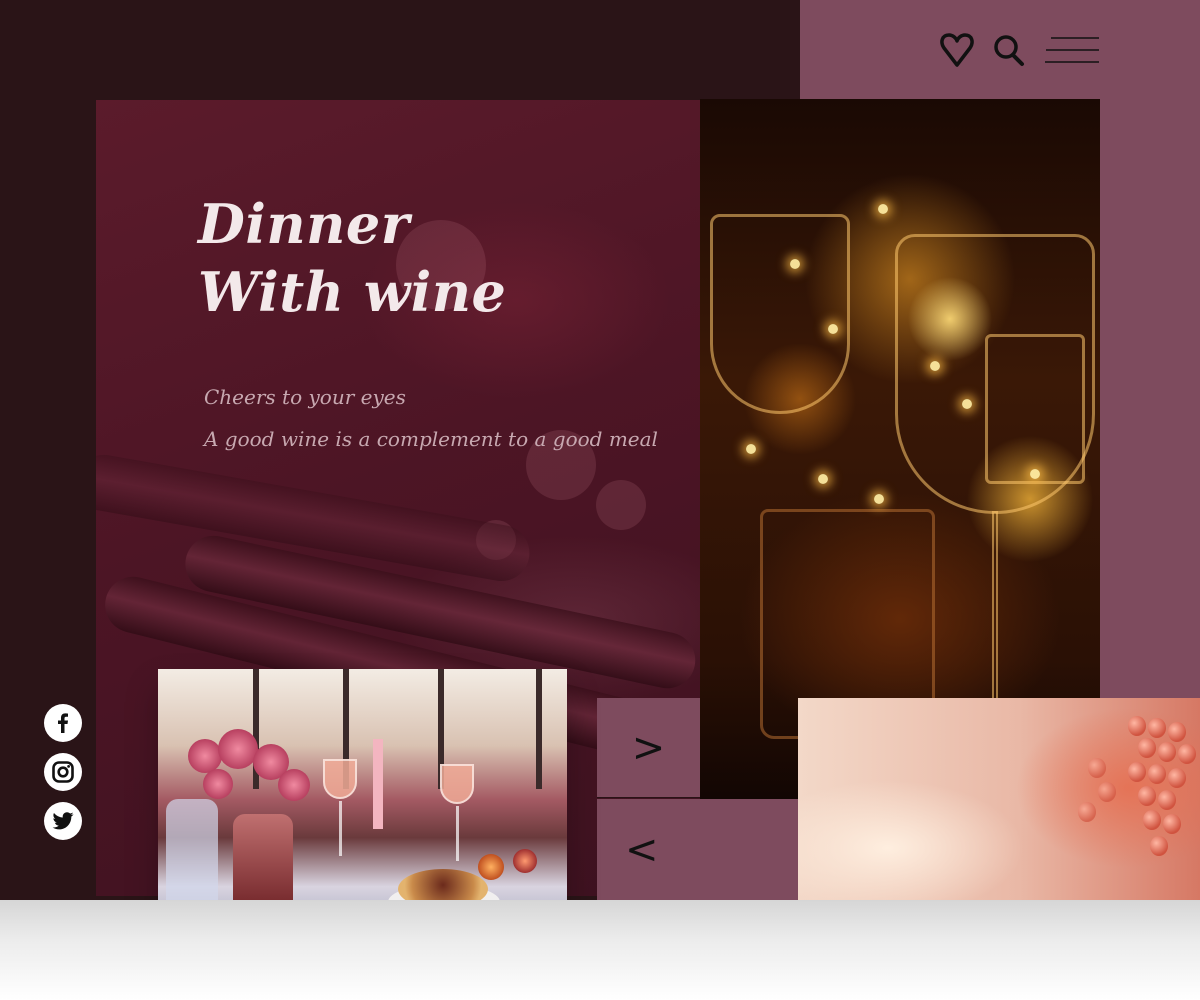  What do you see at coordinates (539, 729) in the screenshot?
I see `window-frame` at bounding box center [539, 729].